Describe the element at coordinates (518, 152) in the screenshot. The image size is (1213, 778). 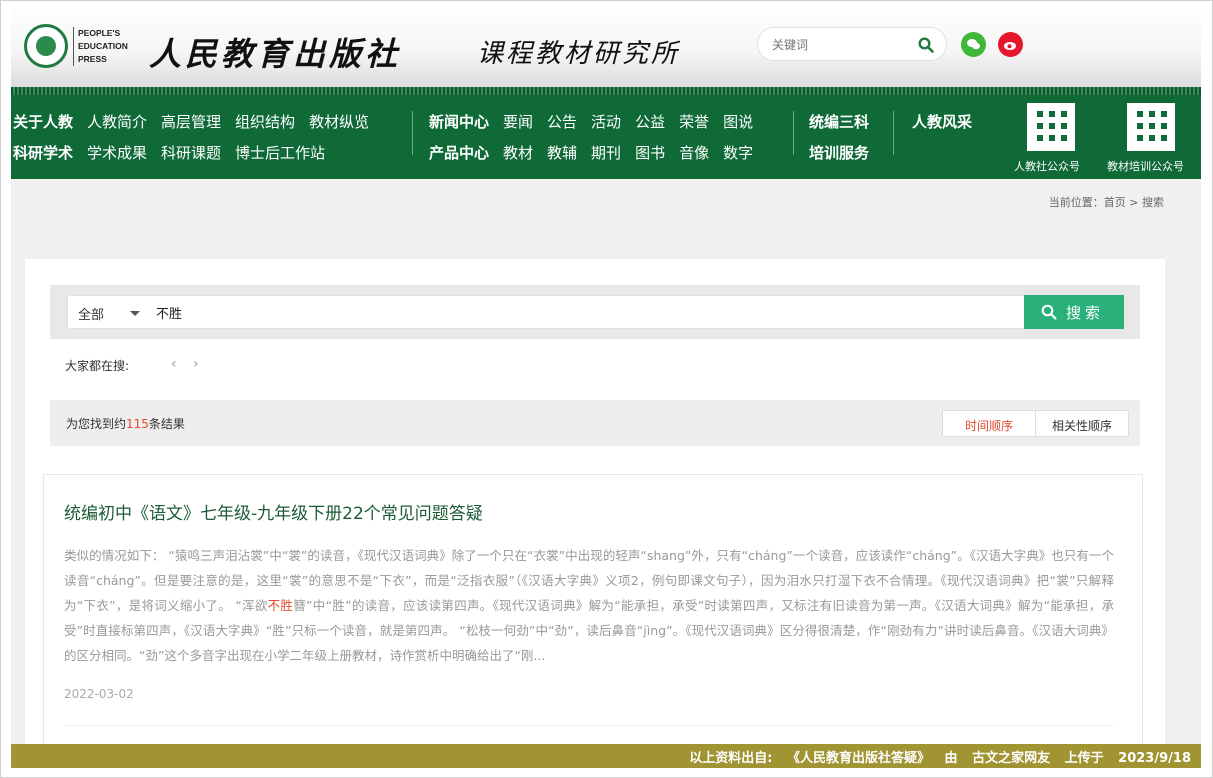
I see `nav-item-textbook: 教材` at that location.